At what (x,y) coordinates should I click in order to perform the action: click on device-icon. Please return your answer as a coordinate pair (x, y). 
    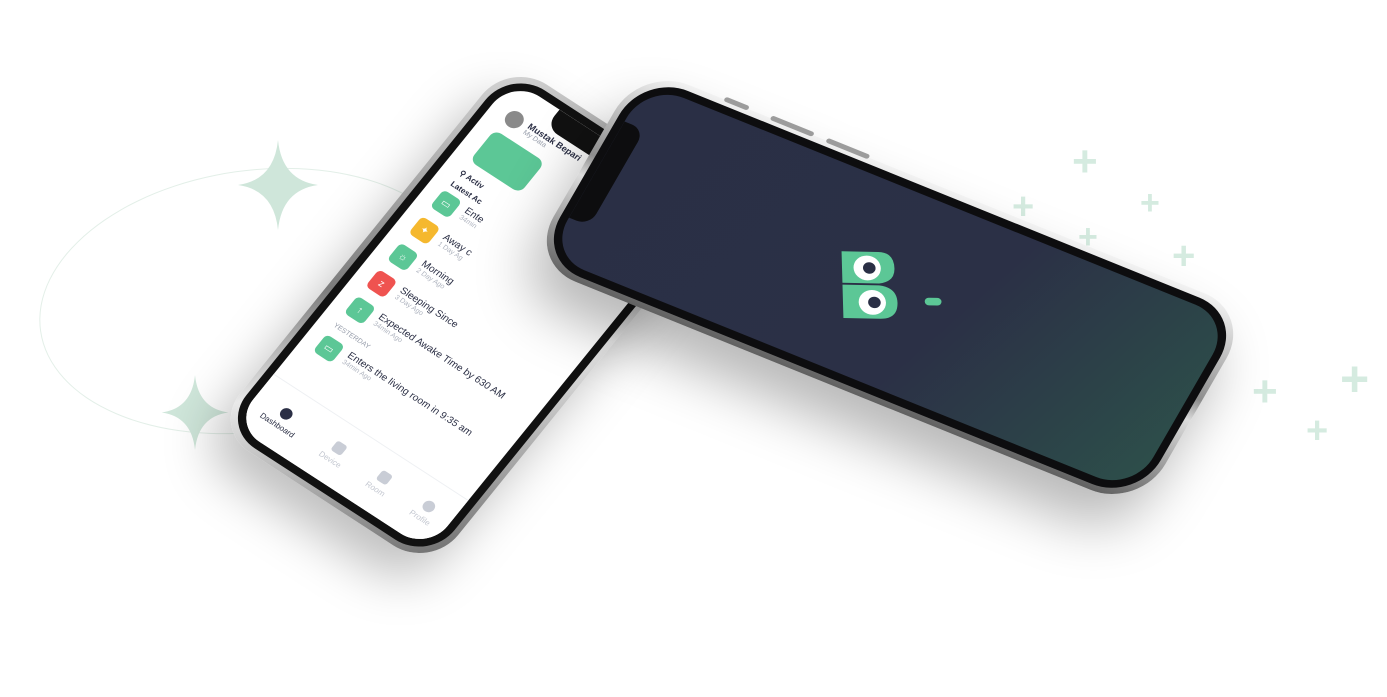
    Looking at the image, I should click on (339, 447).